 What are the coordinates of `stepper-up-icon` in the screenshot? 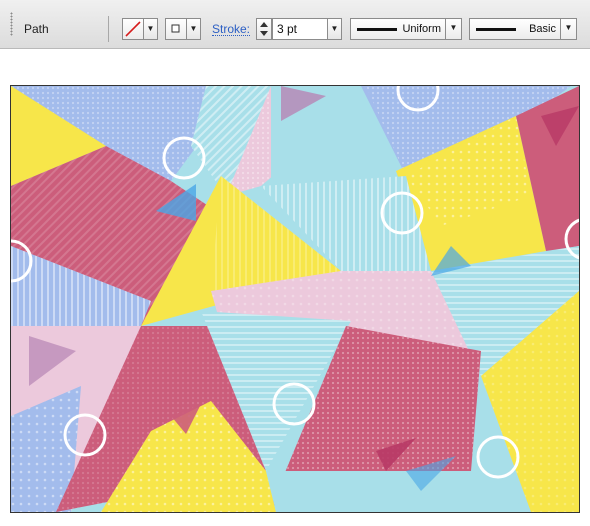 It's located at (264, 24).